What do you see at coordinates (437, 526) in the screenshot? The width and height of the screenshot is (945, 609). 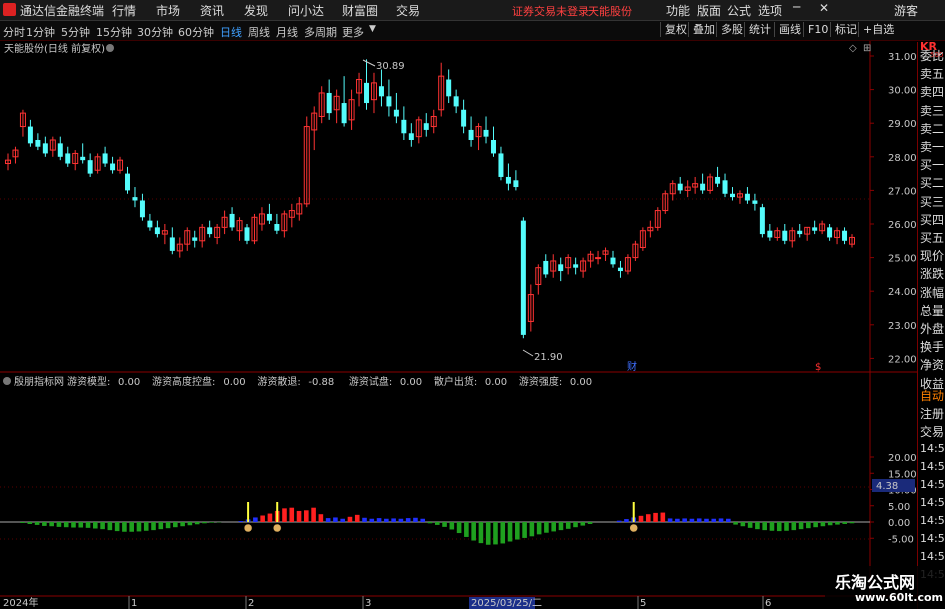 I see `indicator-bars` at bounding box center [437, 526].